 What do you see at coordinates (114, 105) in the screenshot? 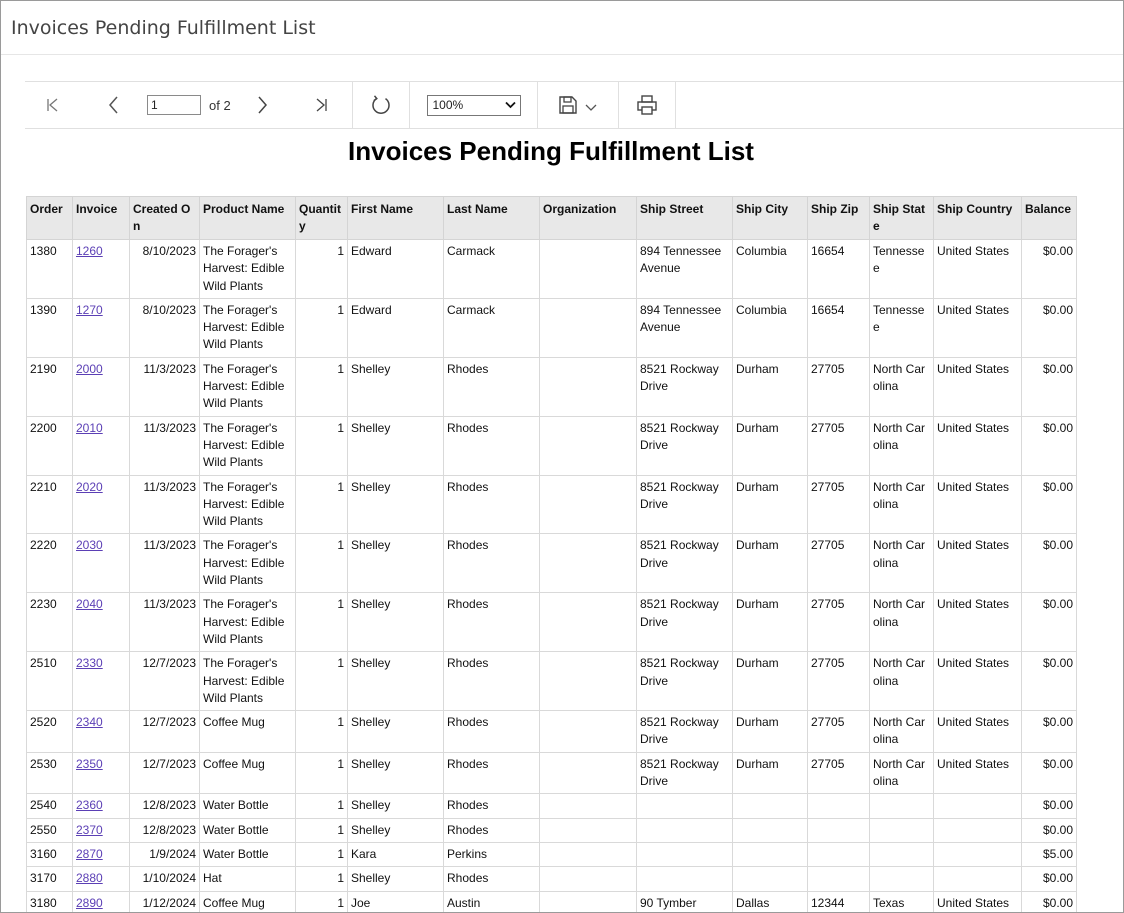
I see `previous-page-button` at bounding box center [114, 105].